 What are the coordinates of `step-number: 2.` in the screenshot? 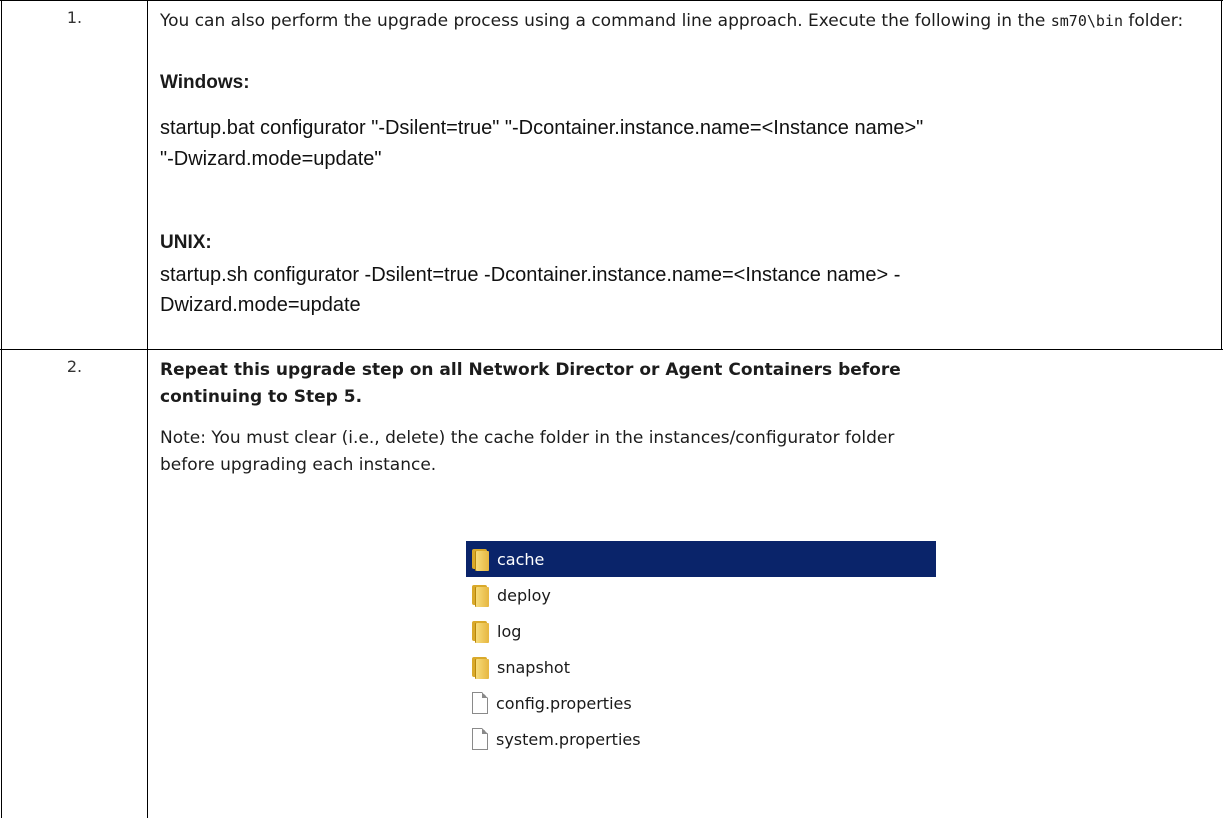 It's located at (74, 366).